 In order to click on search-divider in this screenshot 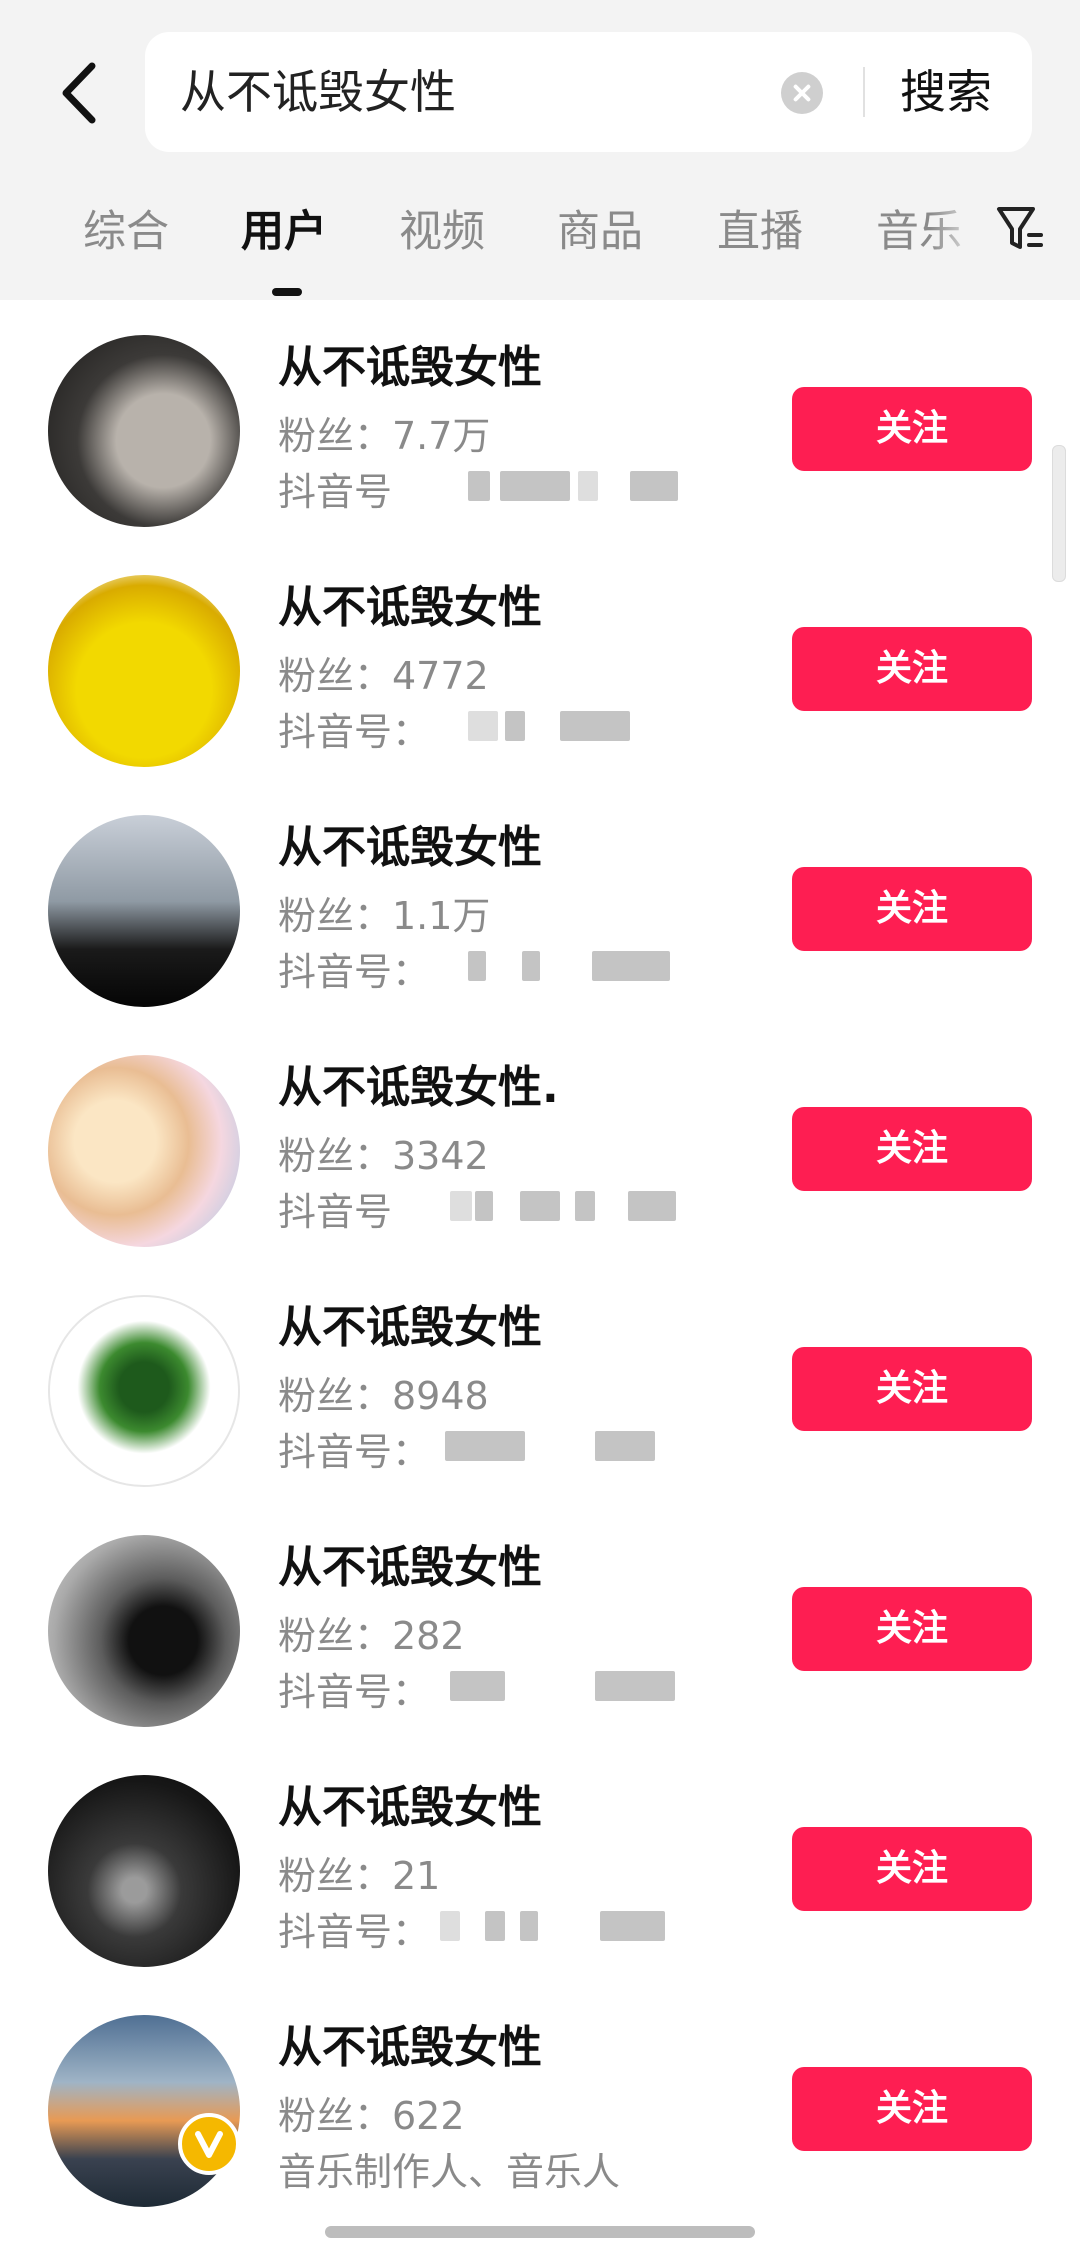, I will do `click(864, 92)`.